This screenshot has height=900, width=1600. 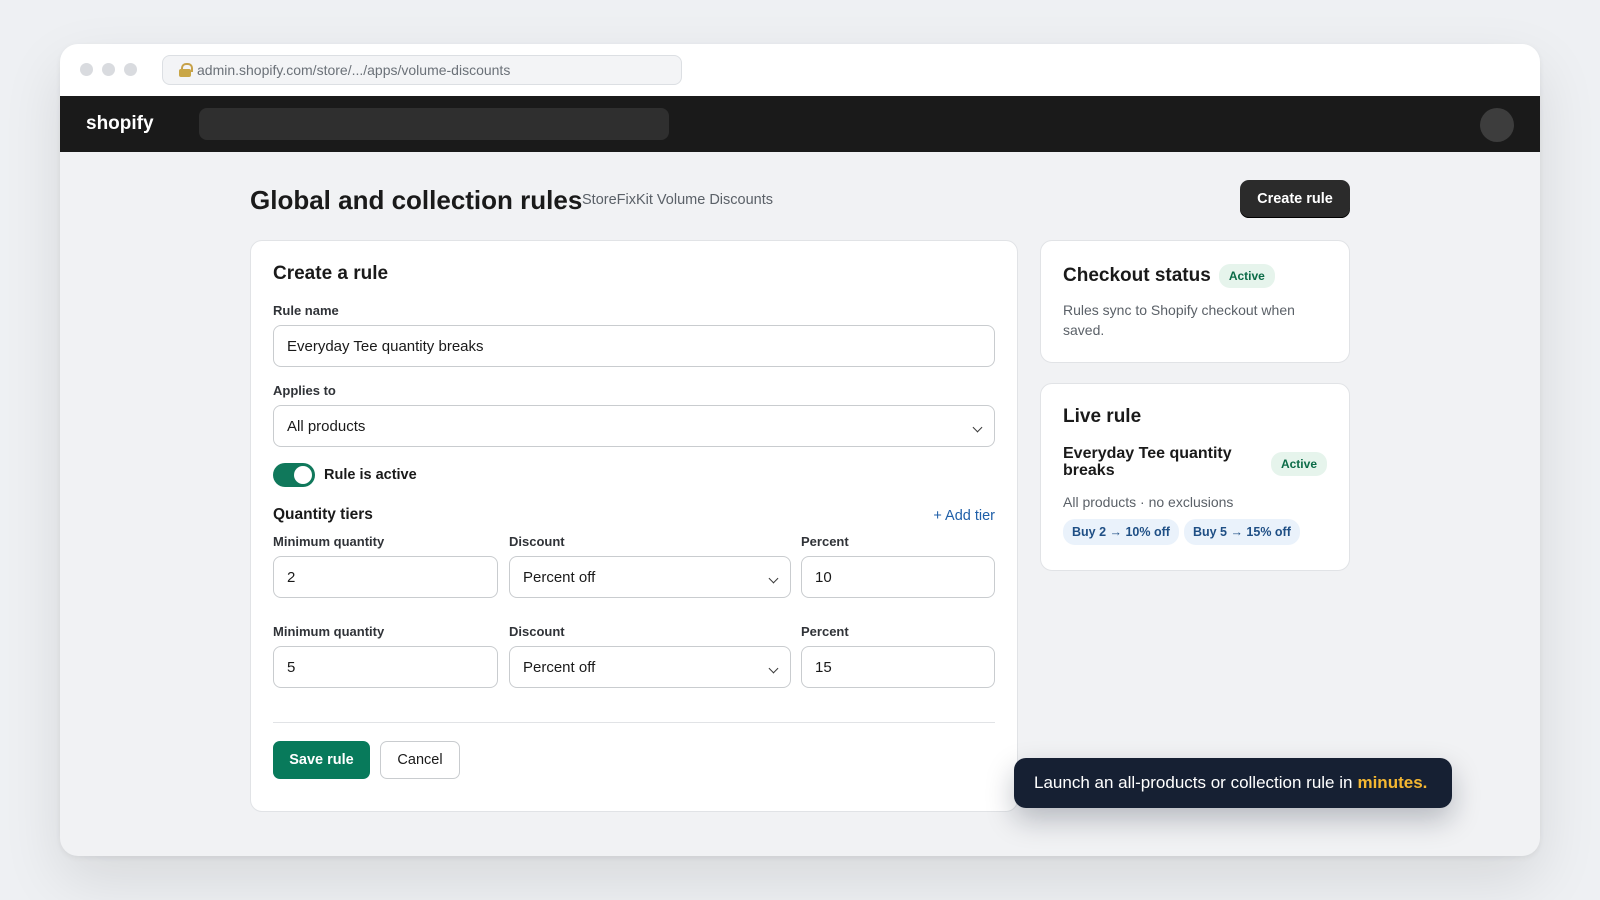 What do you see at coordinates (898, 667) in the screenshot?
I see `tier-2-percent-input: 15` at bounding box center [898, 667].